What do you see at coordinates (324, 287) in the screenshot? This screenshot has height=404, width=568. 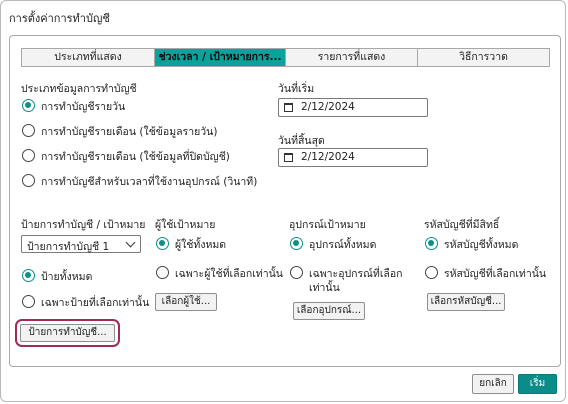 I see `radio-selected-devices-label-2: เท่านั้น` at bounding box center [324, 287].